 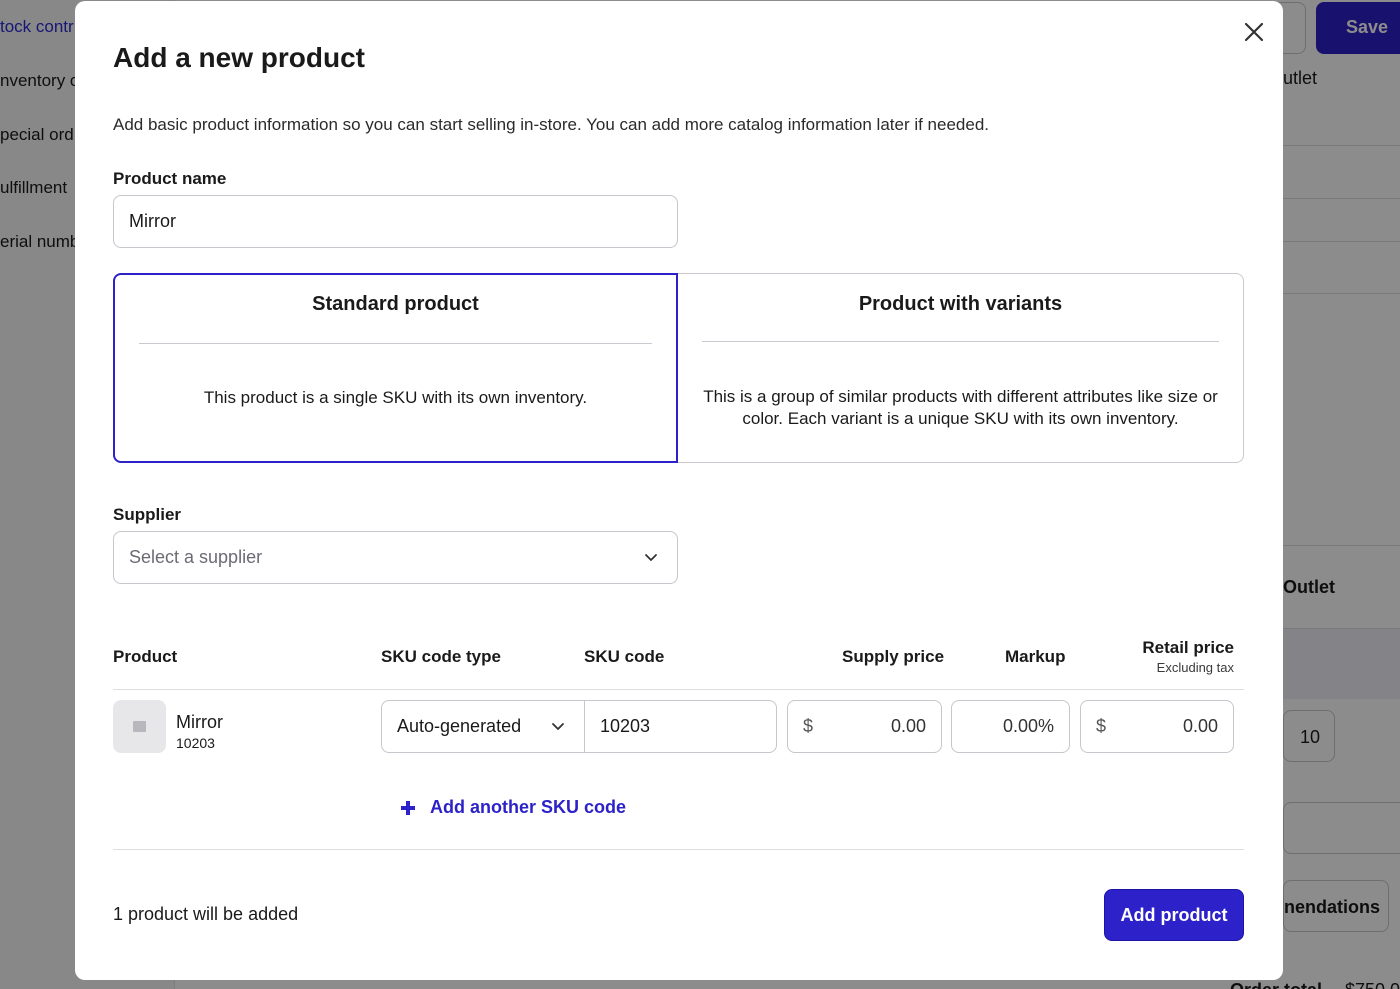 I want to click on supplier-placeholder: Select a supplier, so click(x=196, y=557).